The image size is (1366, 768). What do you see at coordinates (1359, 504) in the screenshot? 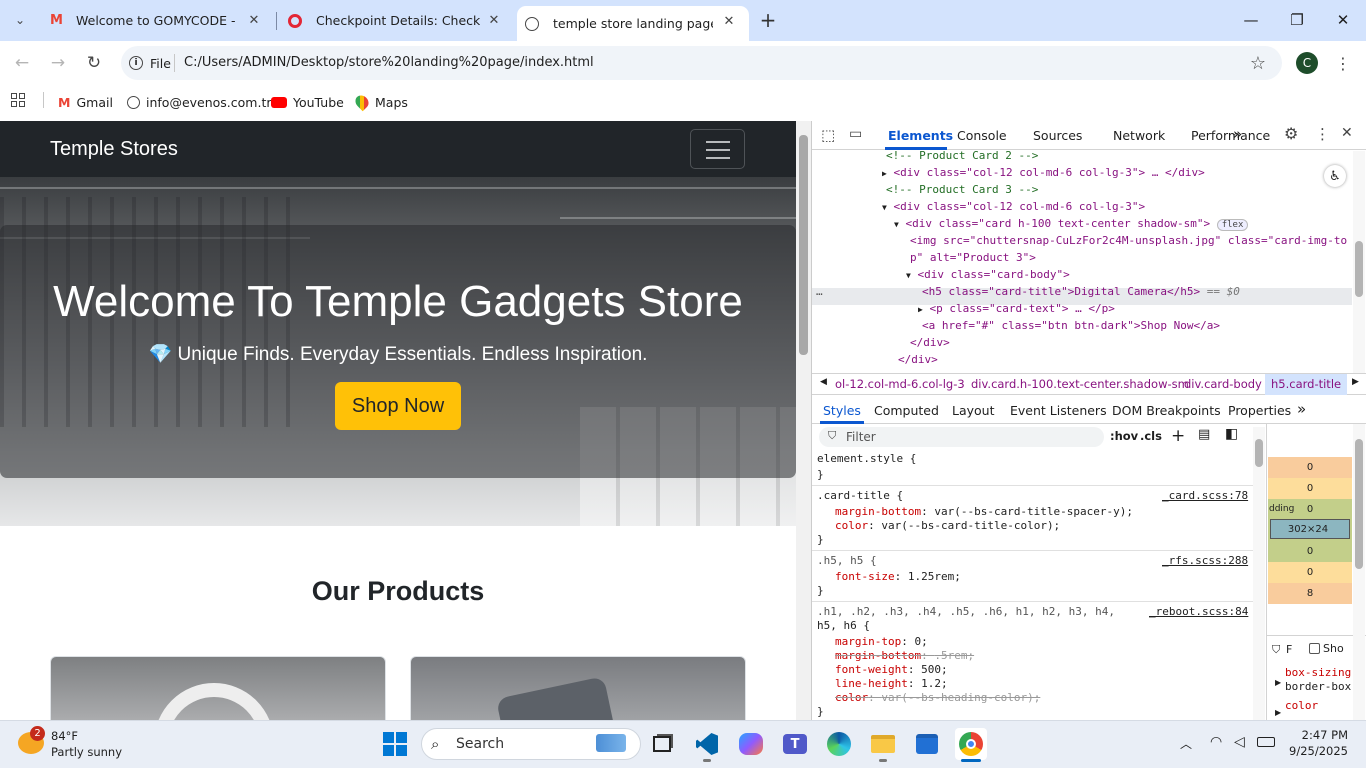
I see `boxmodel-scrollbar-thumb` at bounding box center [1359, 504].